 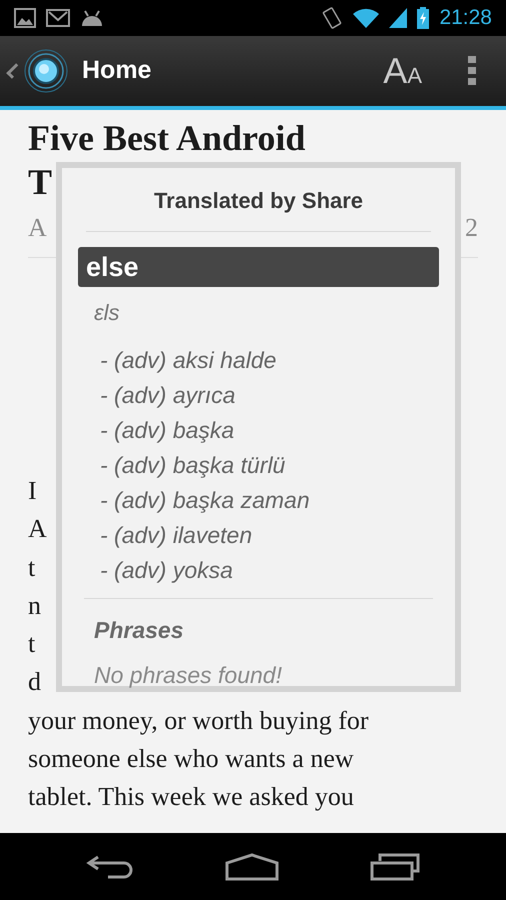 What do you see at coordinates (166, 570) in the screenshot?
I see `meaning-text: - (adv) yoksa` at bounding box center [166, 570].